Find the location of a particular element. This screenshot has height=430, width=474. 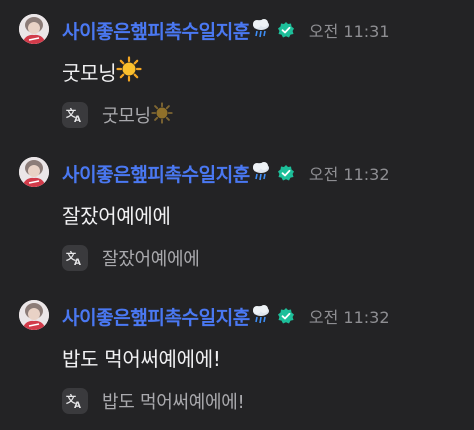

translation-row: 文 A 굿모닝 is located at coordinates (117, 115).